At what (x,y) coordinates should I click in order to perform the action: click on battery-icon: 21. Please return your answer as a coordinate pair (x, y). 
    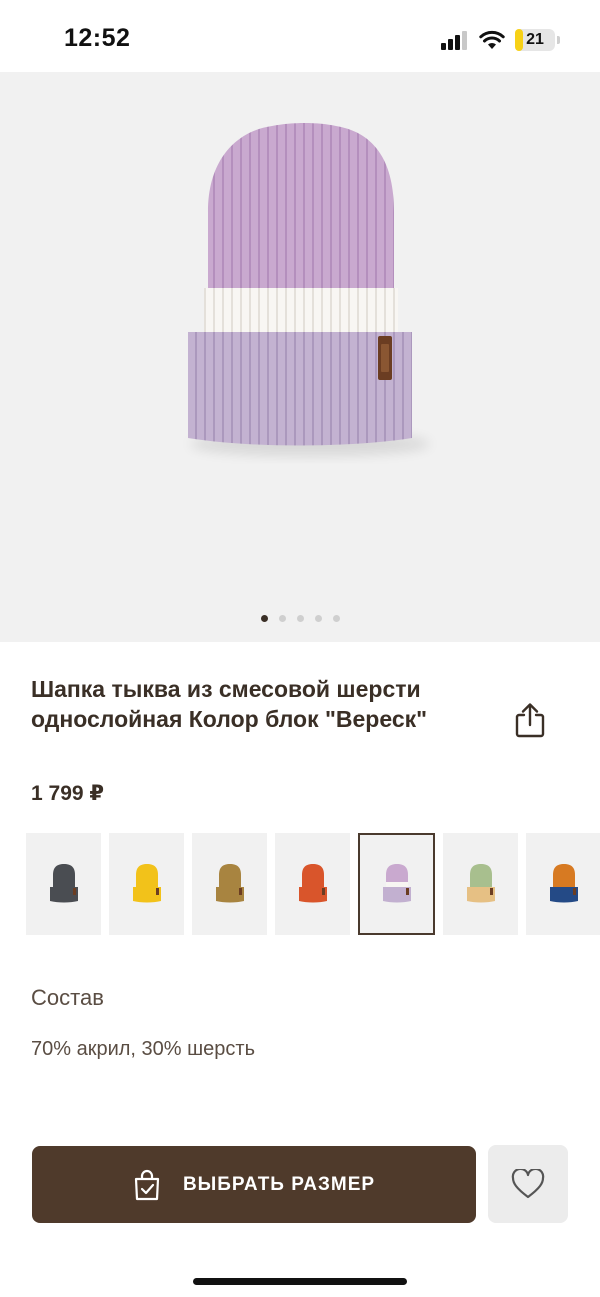
    Looking at the image, I should click on (535, 40).